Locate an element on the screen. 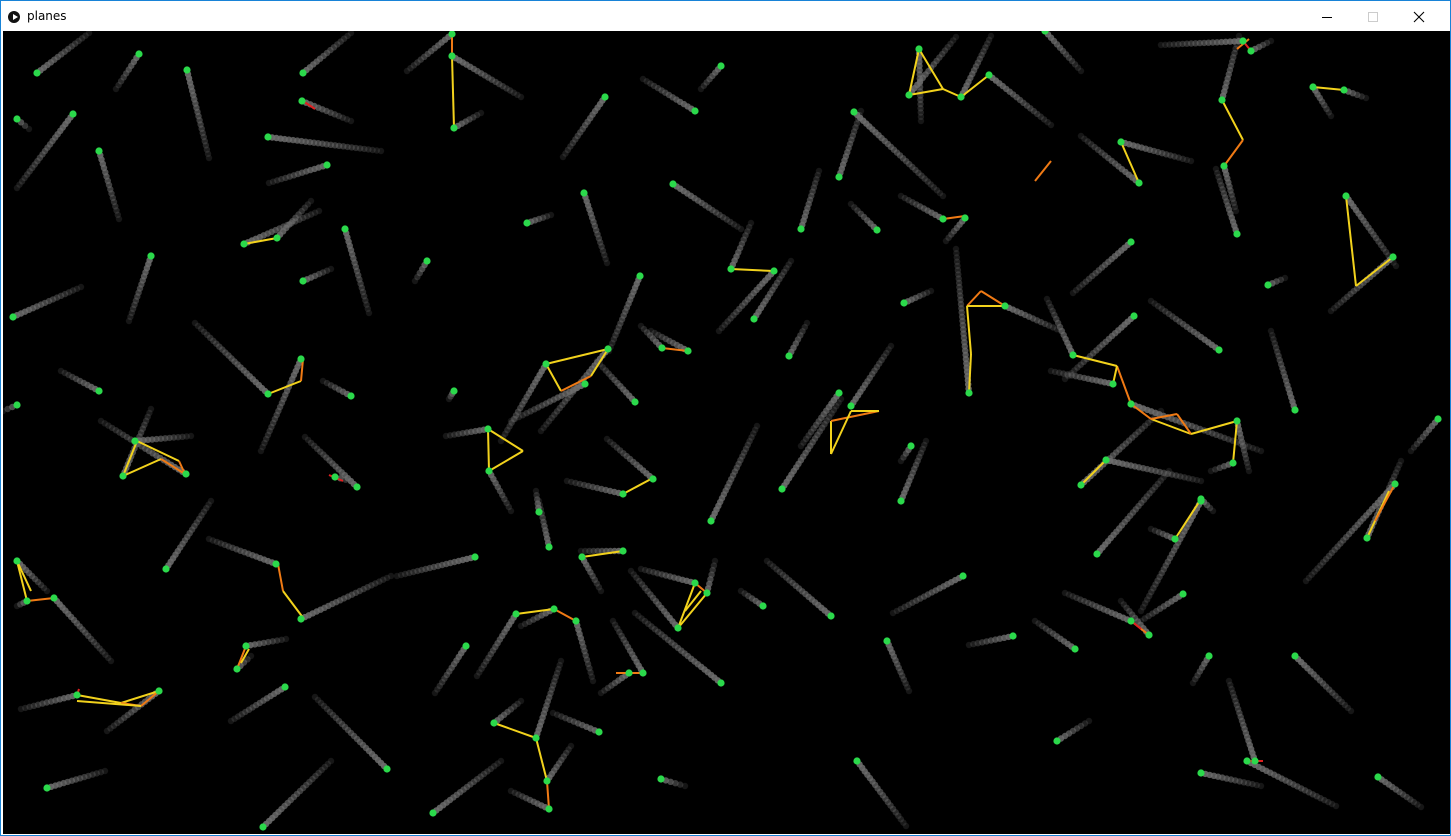 Image resolution: width=1451 pixels, height=836 pixels. minimize-button is located at coordinates (1327, 16).